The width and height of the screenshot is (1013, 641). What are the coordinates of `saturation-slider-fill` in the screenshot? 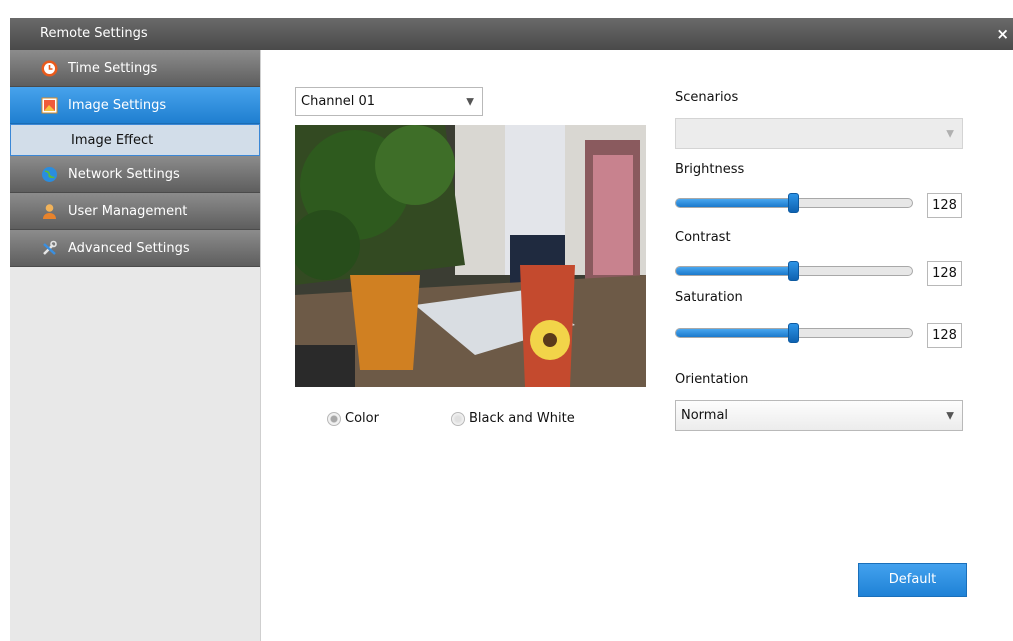 It's located at (735, 333).